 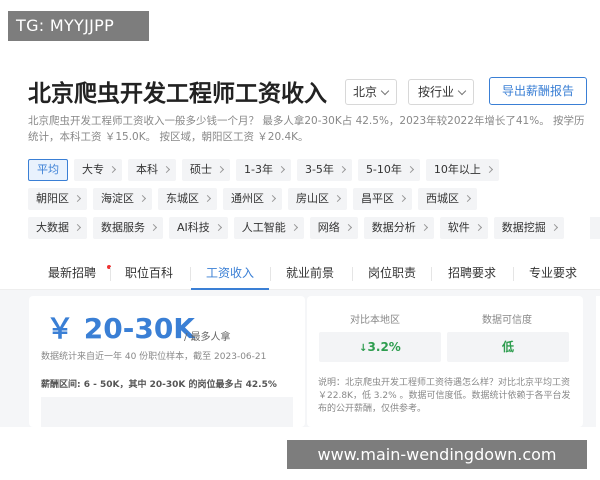 I want to click on tab-salary-income: 工资收入, so click(x=230, y=274).